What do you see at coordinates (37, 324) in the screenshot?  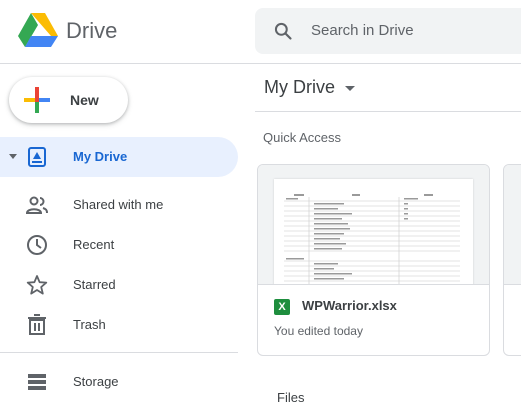 I see `trash-icon` at bounding box center [37, 324].